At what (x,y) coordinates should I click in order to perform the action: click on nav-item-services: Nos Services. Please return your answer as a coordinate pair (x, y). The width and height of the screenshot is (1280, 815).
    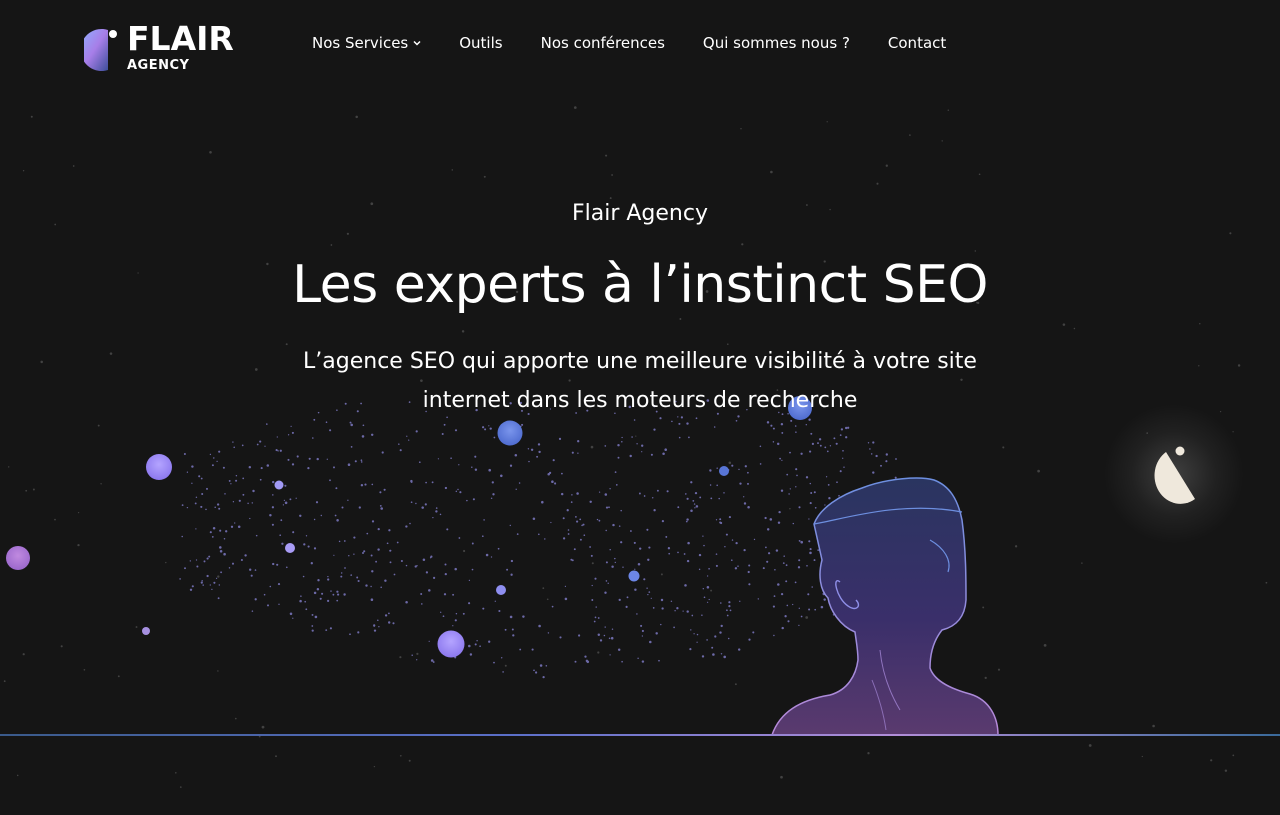
    Looking at the image, I should click on (366, 43).